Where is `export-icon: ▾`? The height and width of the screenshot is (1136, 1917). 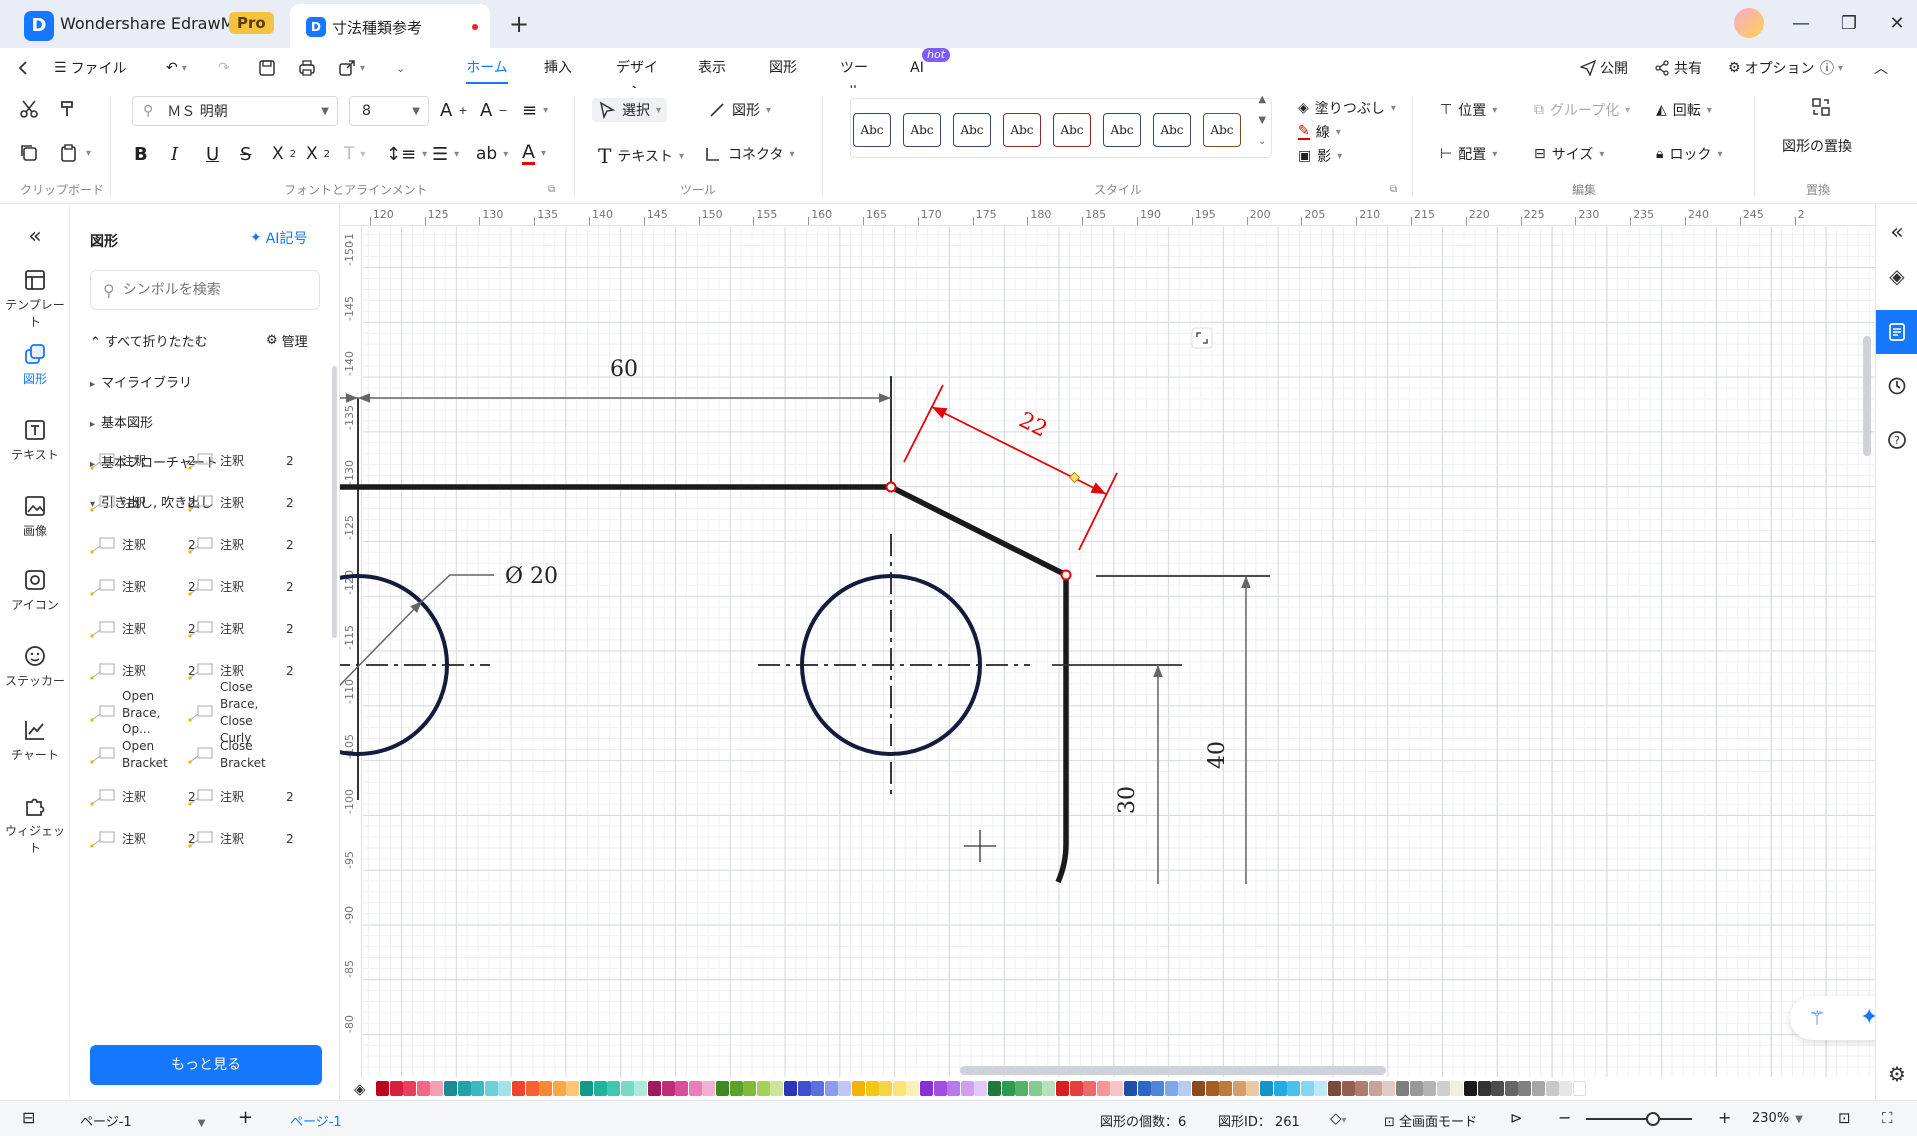 export-icon: ▾ is located at coordinates (351, 68).